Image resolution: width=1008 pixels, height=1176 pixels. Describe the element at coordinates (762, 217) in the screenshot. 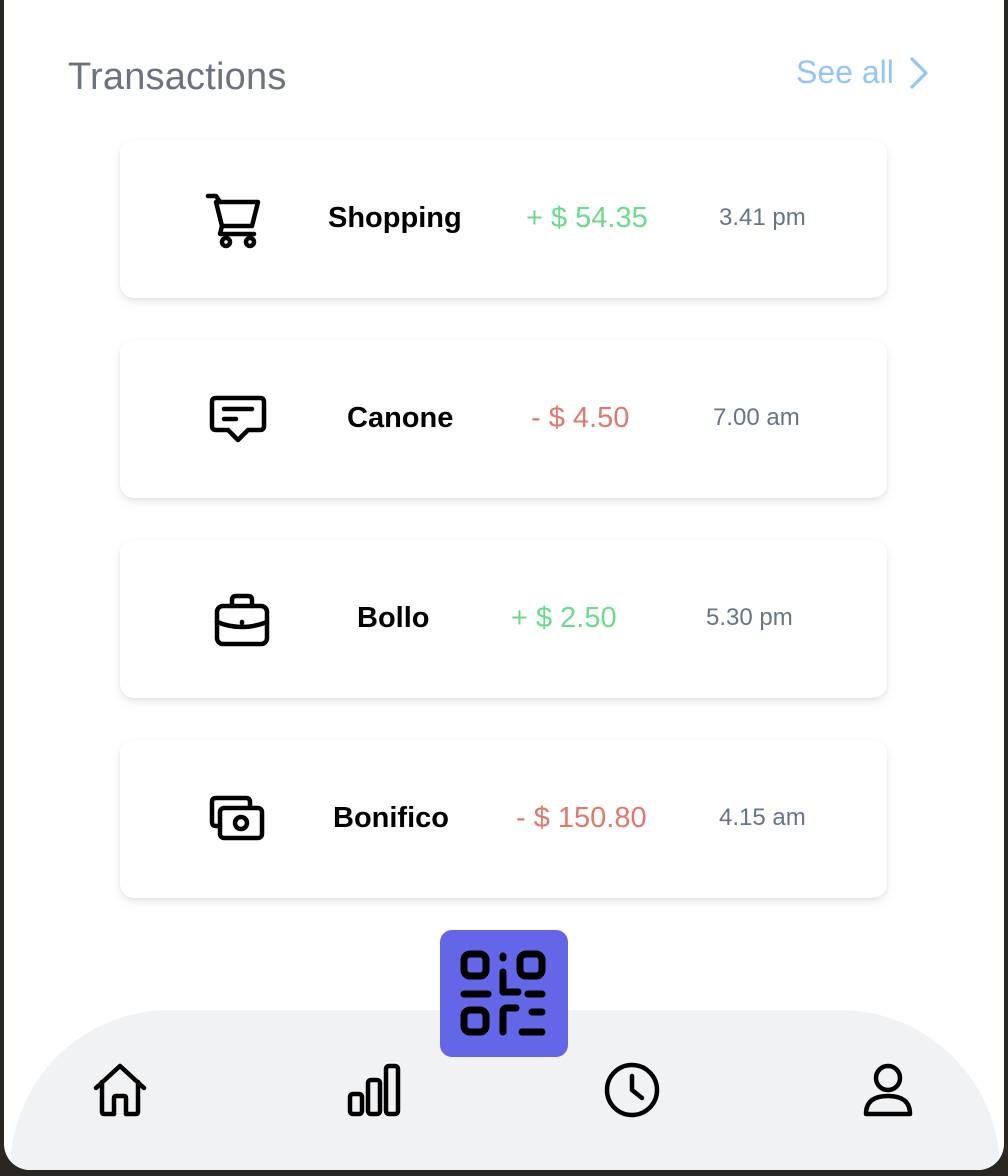

I see `transaction-time: 3.41 pm` at that location.